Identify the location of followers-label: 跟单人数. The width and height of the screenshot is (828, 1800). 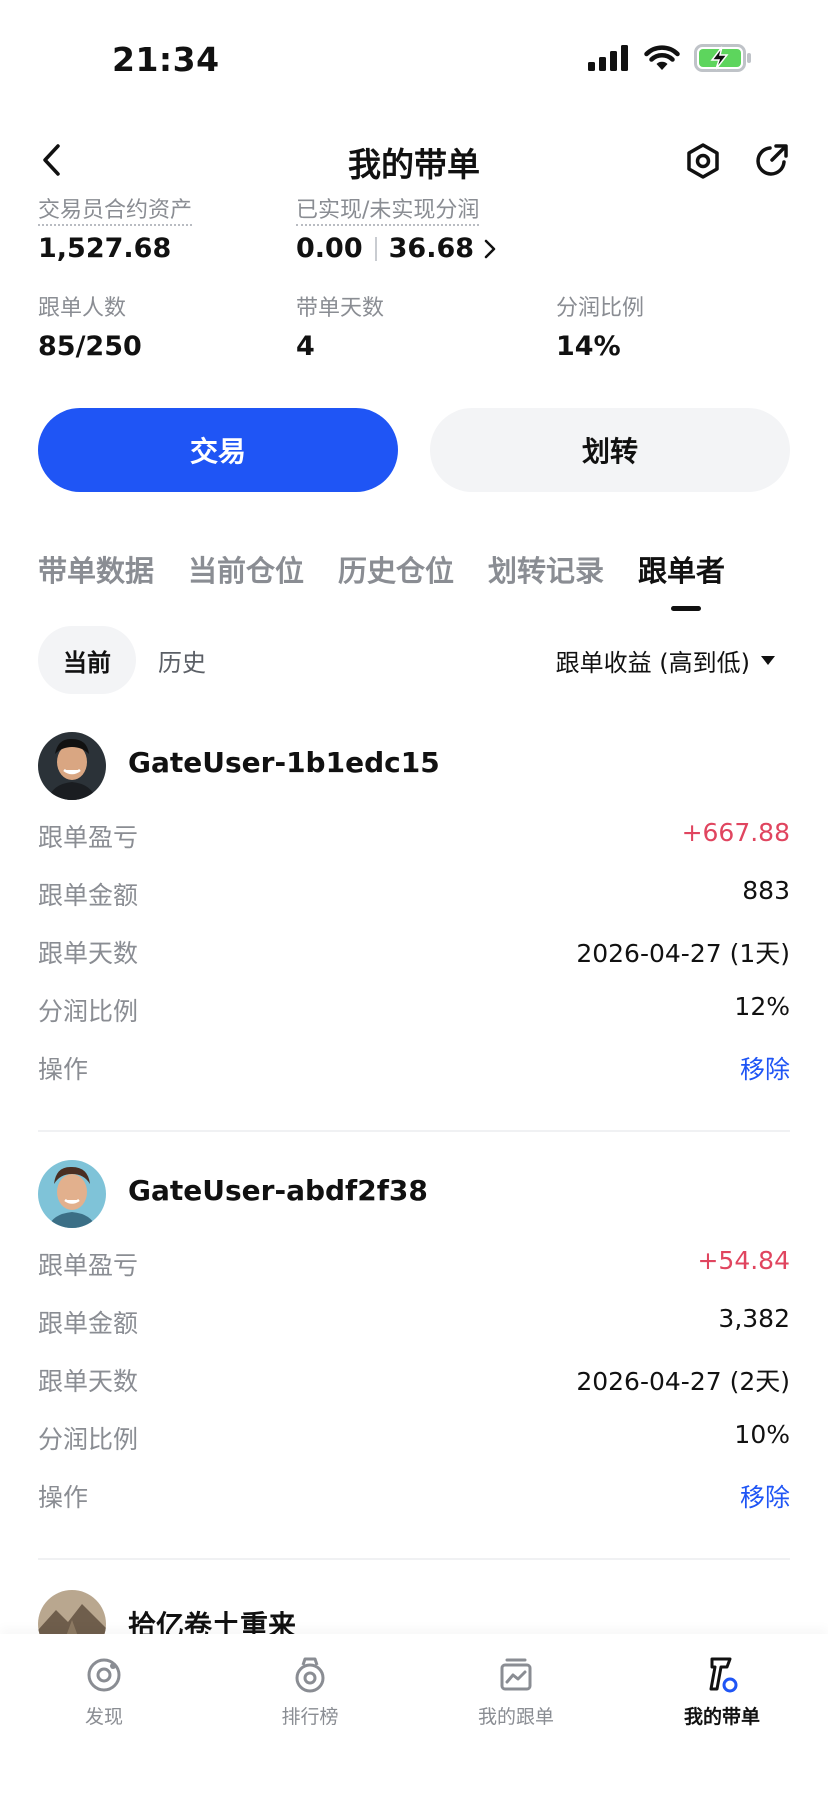
(82, 308).